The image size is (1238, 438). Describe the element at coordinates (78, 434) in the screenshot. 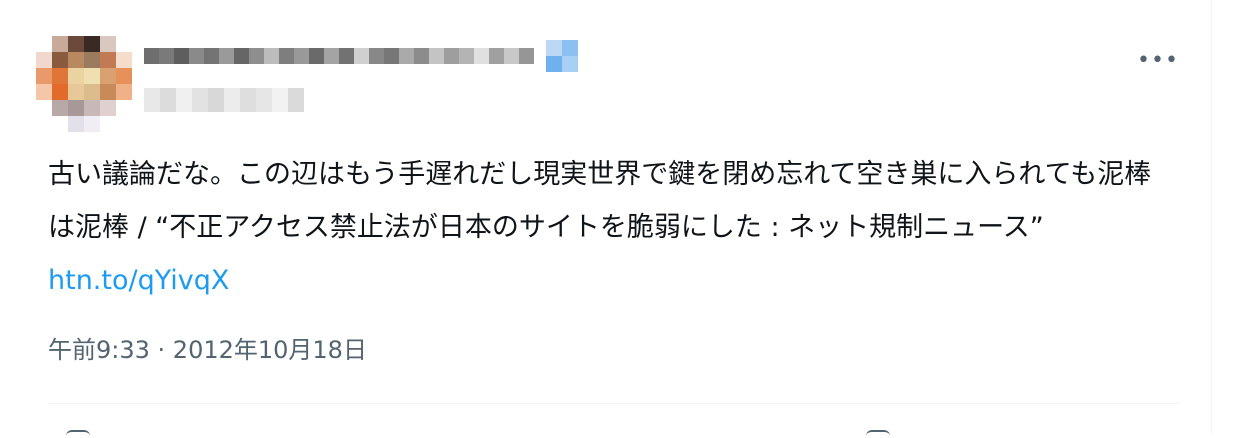

I see `reply-icon` at that location.